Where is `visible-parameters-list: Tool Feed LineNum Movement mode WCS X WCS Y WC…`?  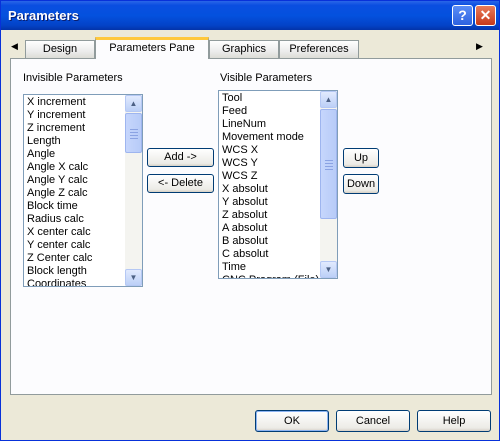 visible-parameters-list: Tool Feed LineNum Movement mode WCS X WCS Y WC… is located at coordinates (278, 184).